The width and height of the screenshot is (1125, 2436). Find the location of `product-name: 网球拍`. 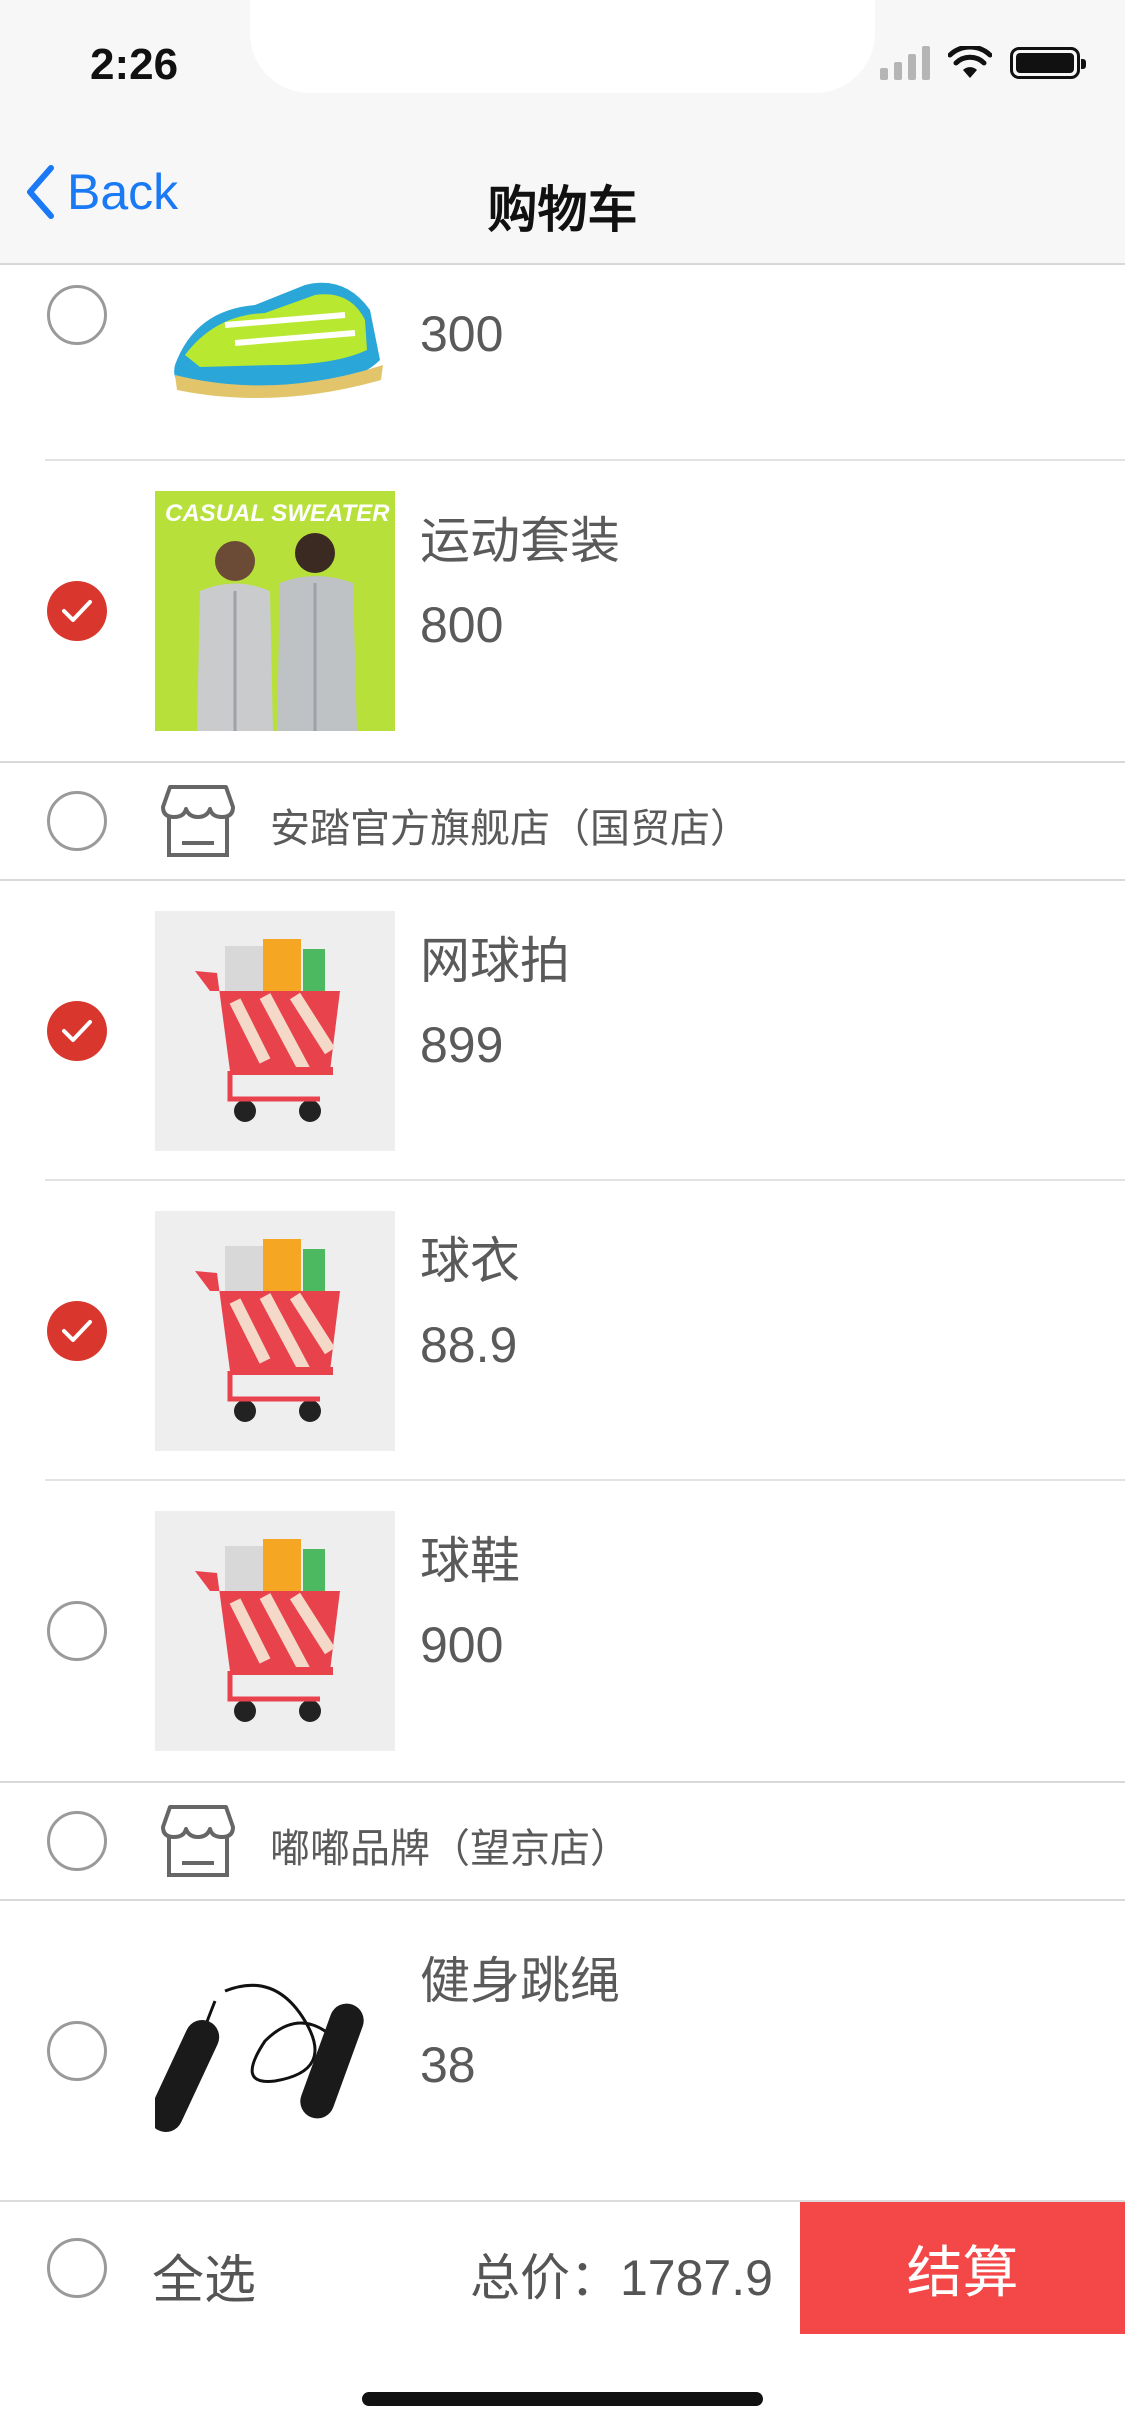

product-name: 网球拍 is located at coordinates (495, 961).